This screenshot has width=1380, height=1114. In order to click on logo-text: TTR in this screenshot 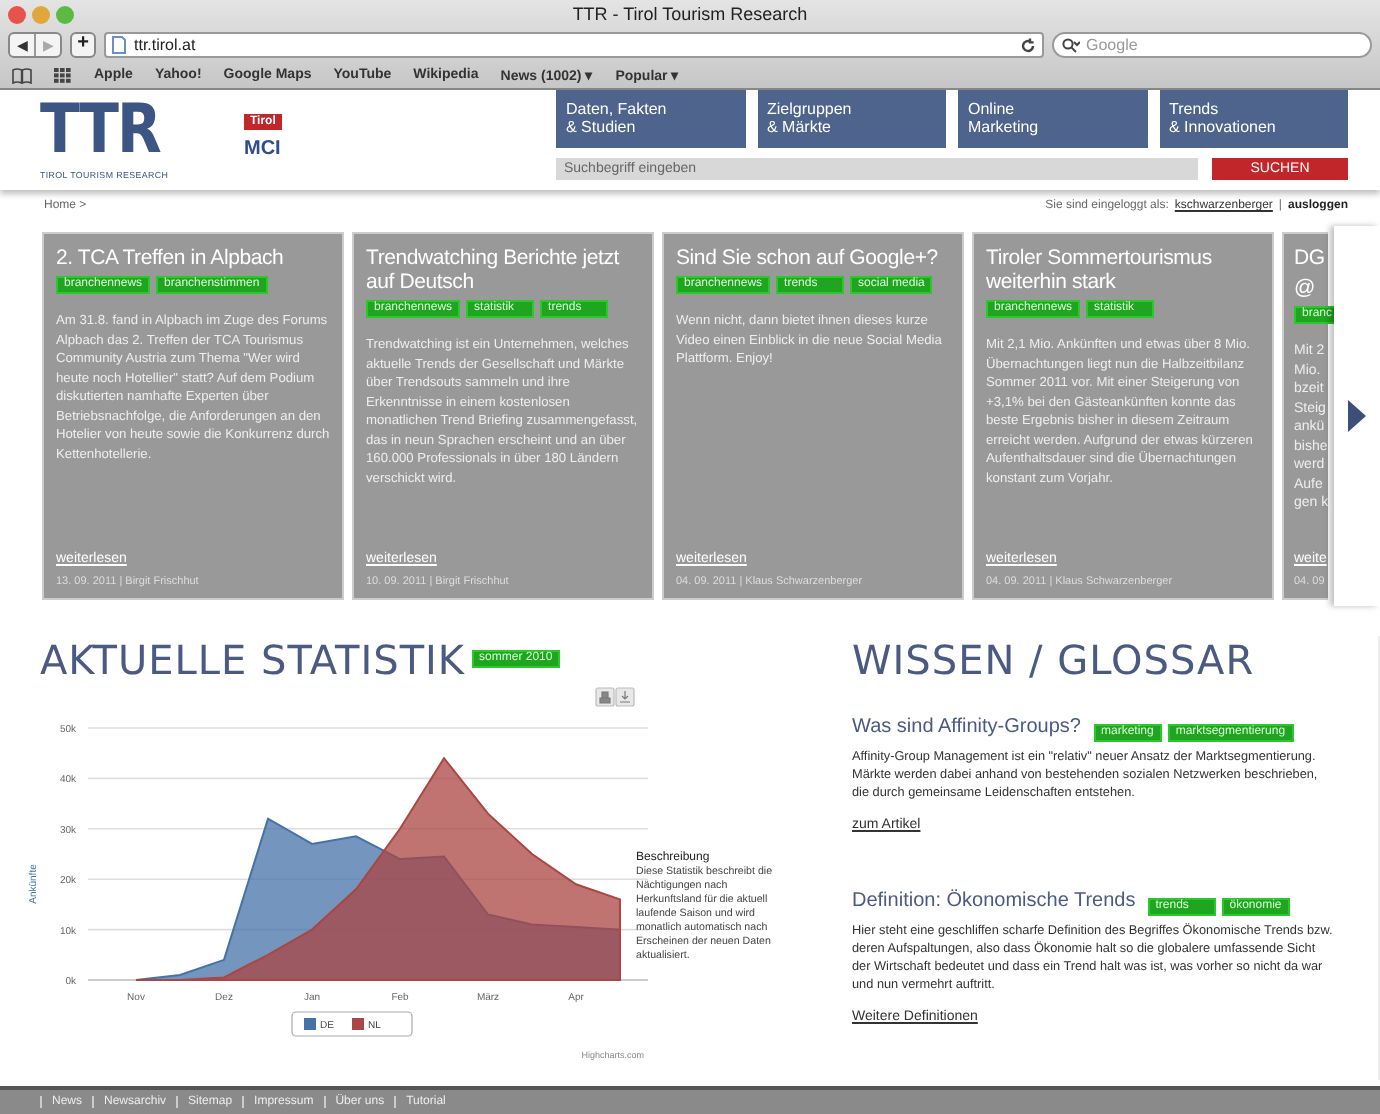, I will do `click(101, 130)`.